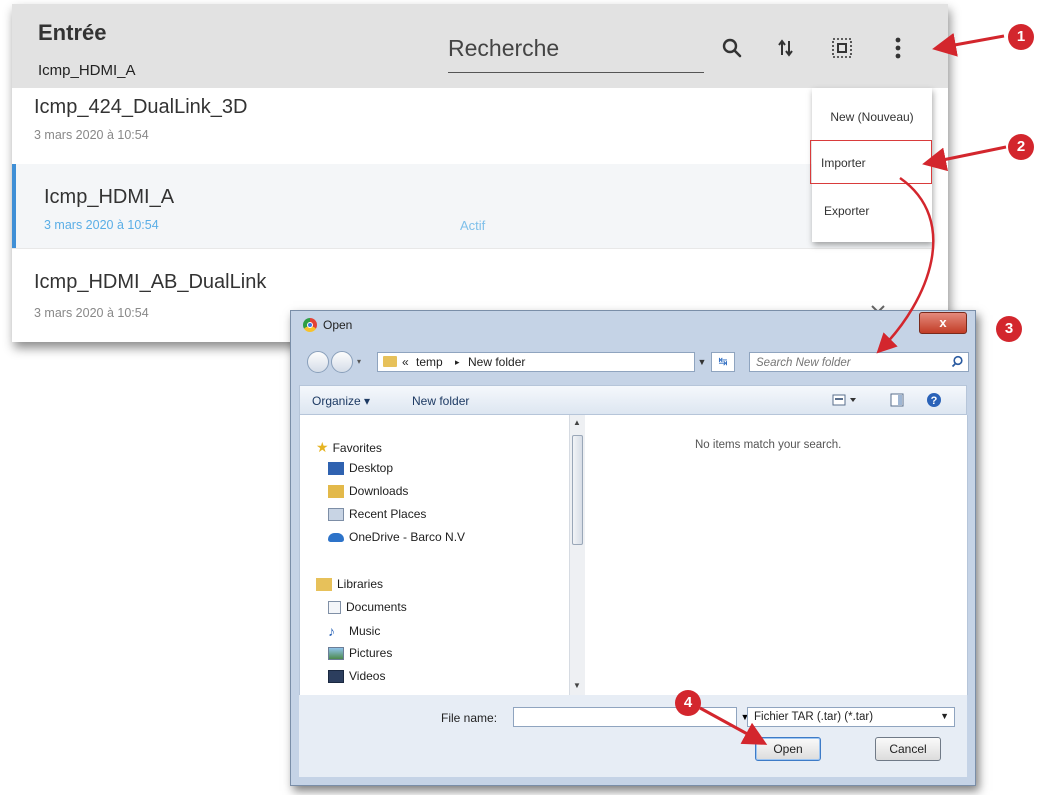  Describe the element at coordinates (688, 703) in the screenshot. I see `callout-4: 4` at that location.